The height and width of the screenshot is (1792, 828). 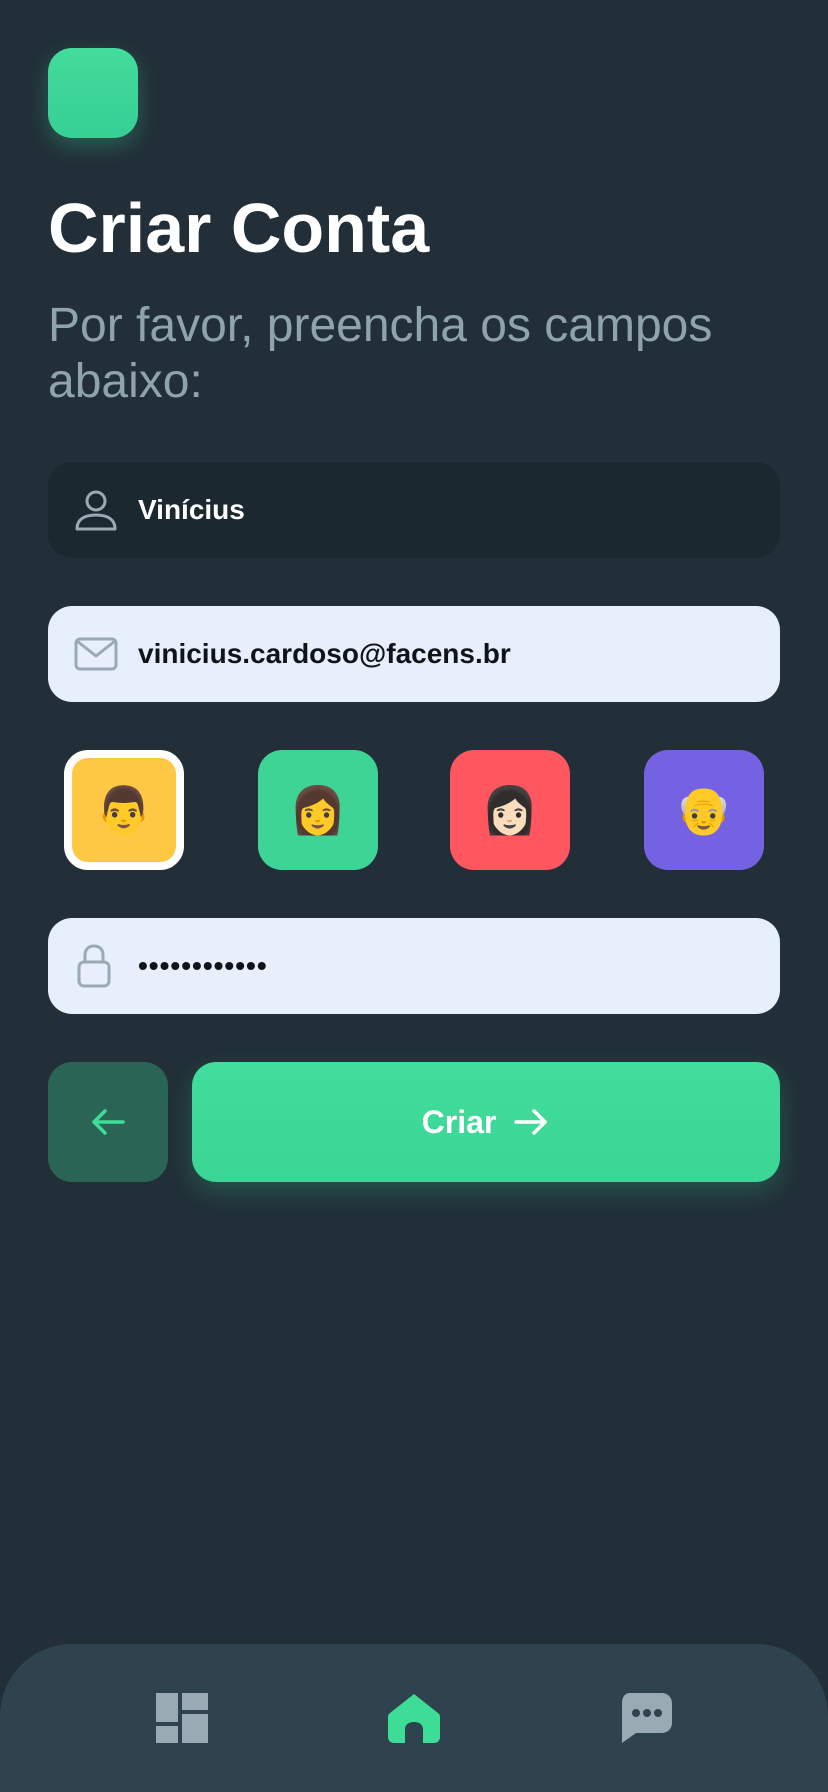 What do you see at coordinates (324, 653) in the screenshot?
I see `email-value: vinicius.cardoso@facens.br` at bounding box center [324, 653].